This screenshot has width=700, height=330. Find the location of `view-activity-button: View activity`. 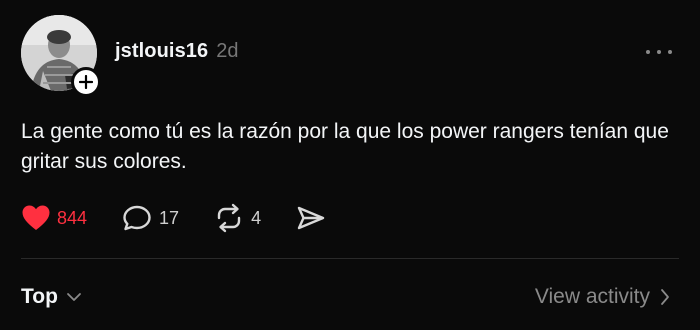

view-activity-button: View activity is located at coordinates (602, 297).